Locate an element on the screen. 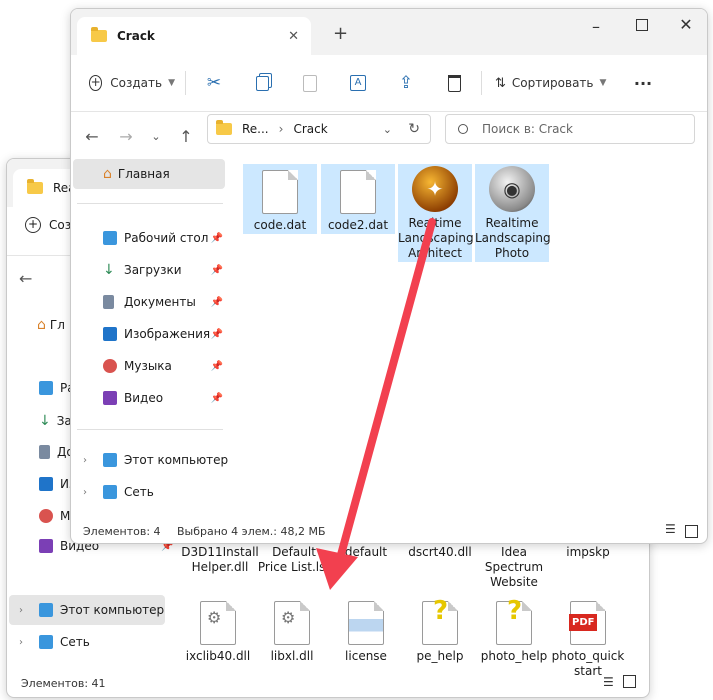 Image resolution: width=713 pixels, height=700 pixels. sidebar-item-pictures: Изображения 📌 is located at coordinates (150, 334).